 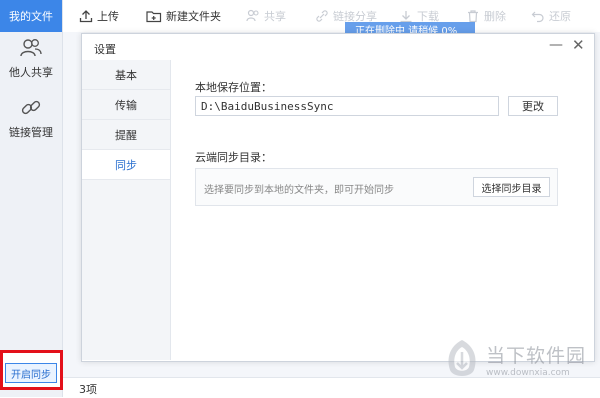 What do you see at coordinates (322, 16) in the screenshot?
I see `link-share-icon` at bounding box center [322, 16].